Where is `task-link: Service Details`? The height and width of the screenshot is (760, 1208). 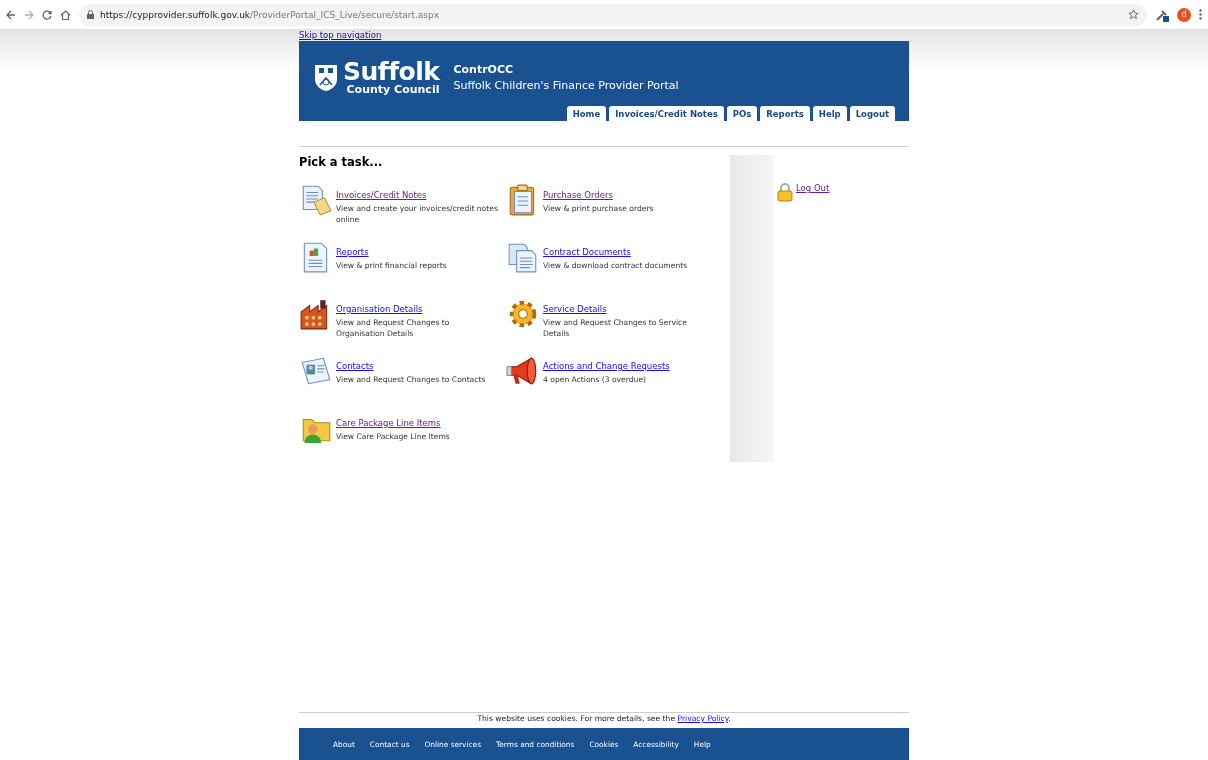 task-link: Service Details is located at coordinates (575, 309).